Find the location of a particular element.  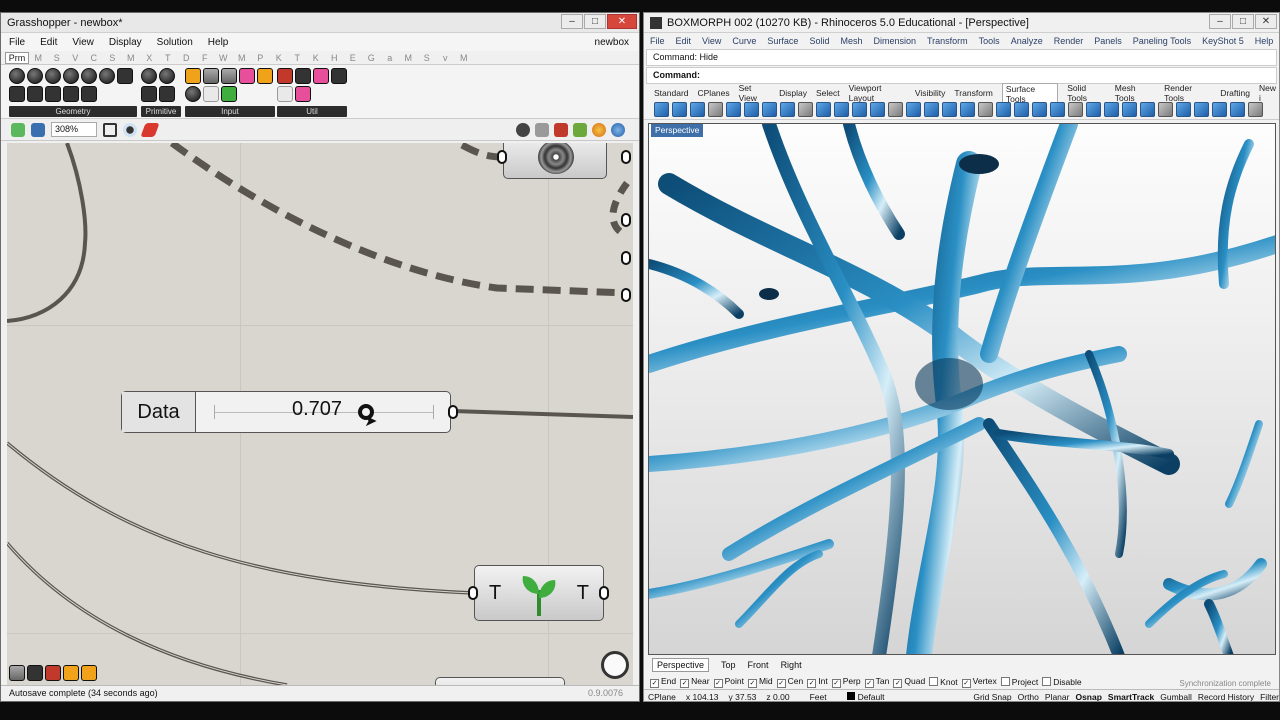

preview-selected-icon is located at coordinates (561, 129).